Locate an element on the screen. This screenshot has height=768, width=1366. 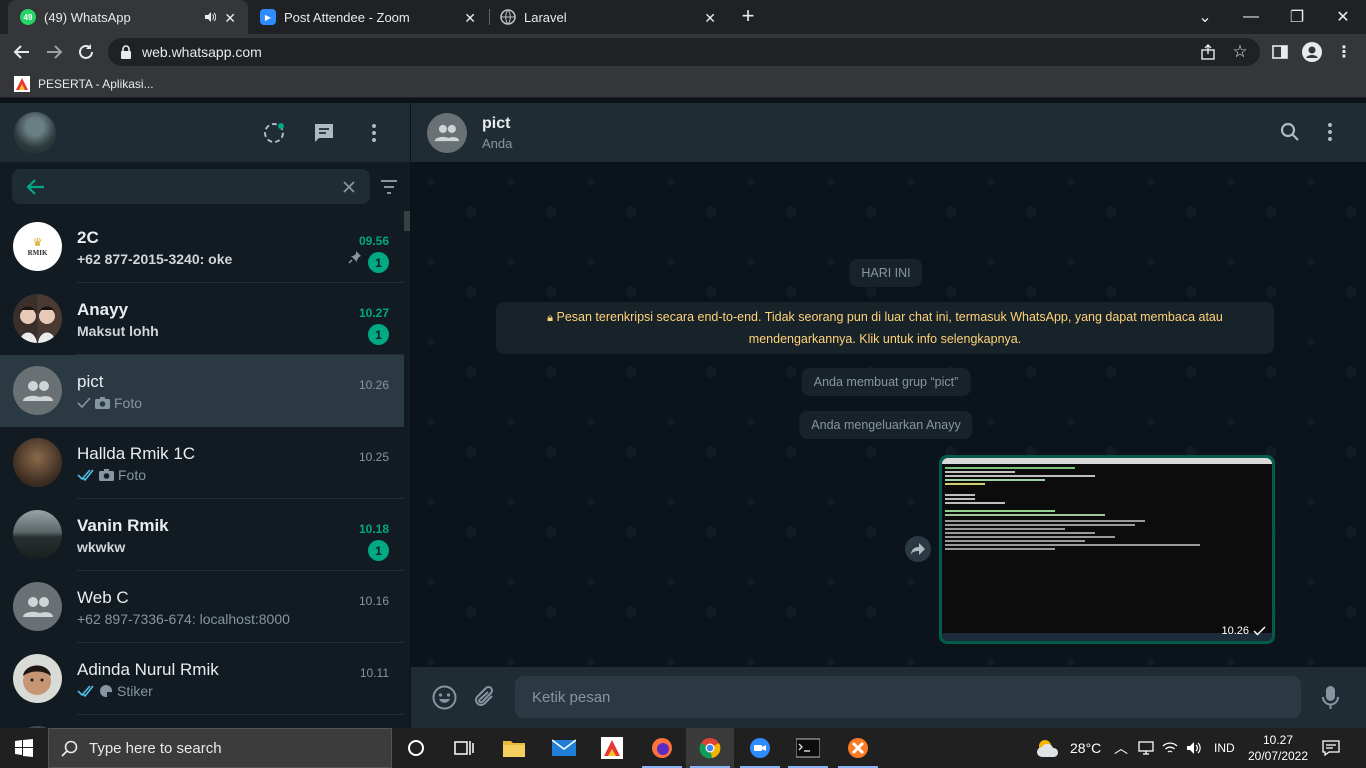
weather-temperature: 28°C is located at coordinates (1086, 748).